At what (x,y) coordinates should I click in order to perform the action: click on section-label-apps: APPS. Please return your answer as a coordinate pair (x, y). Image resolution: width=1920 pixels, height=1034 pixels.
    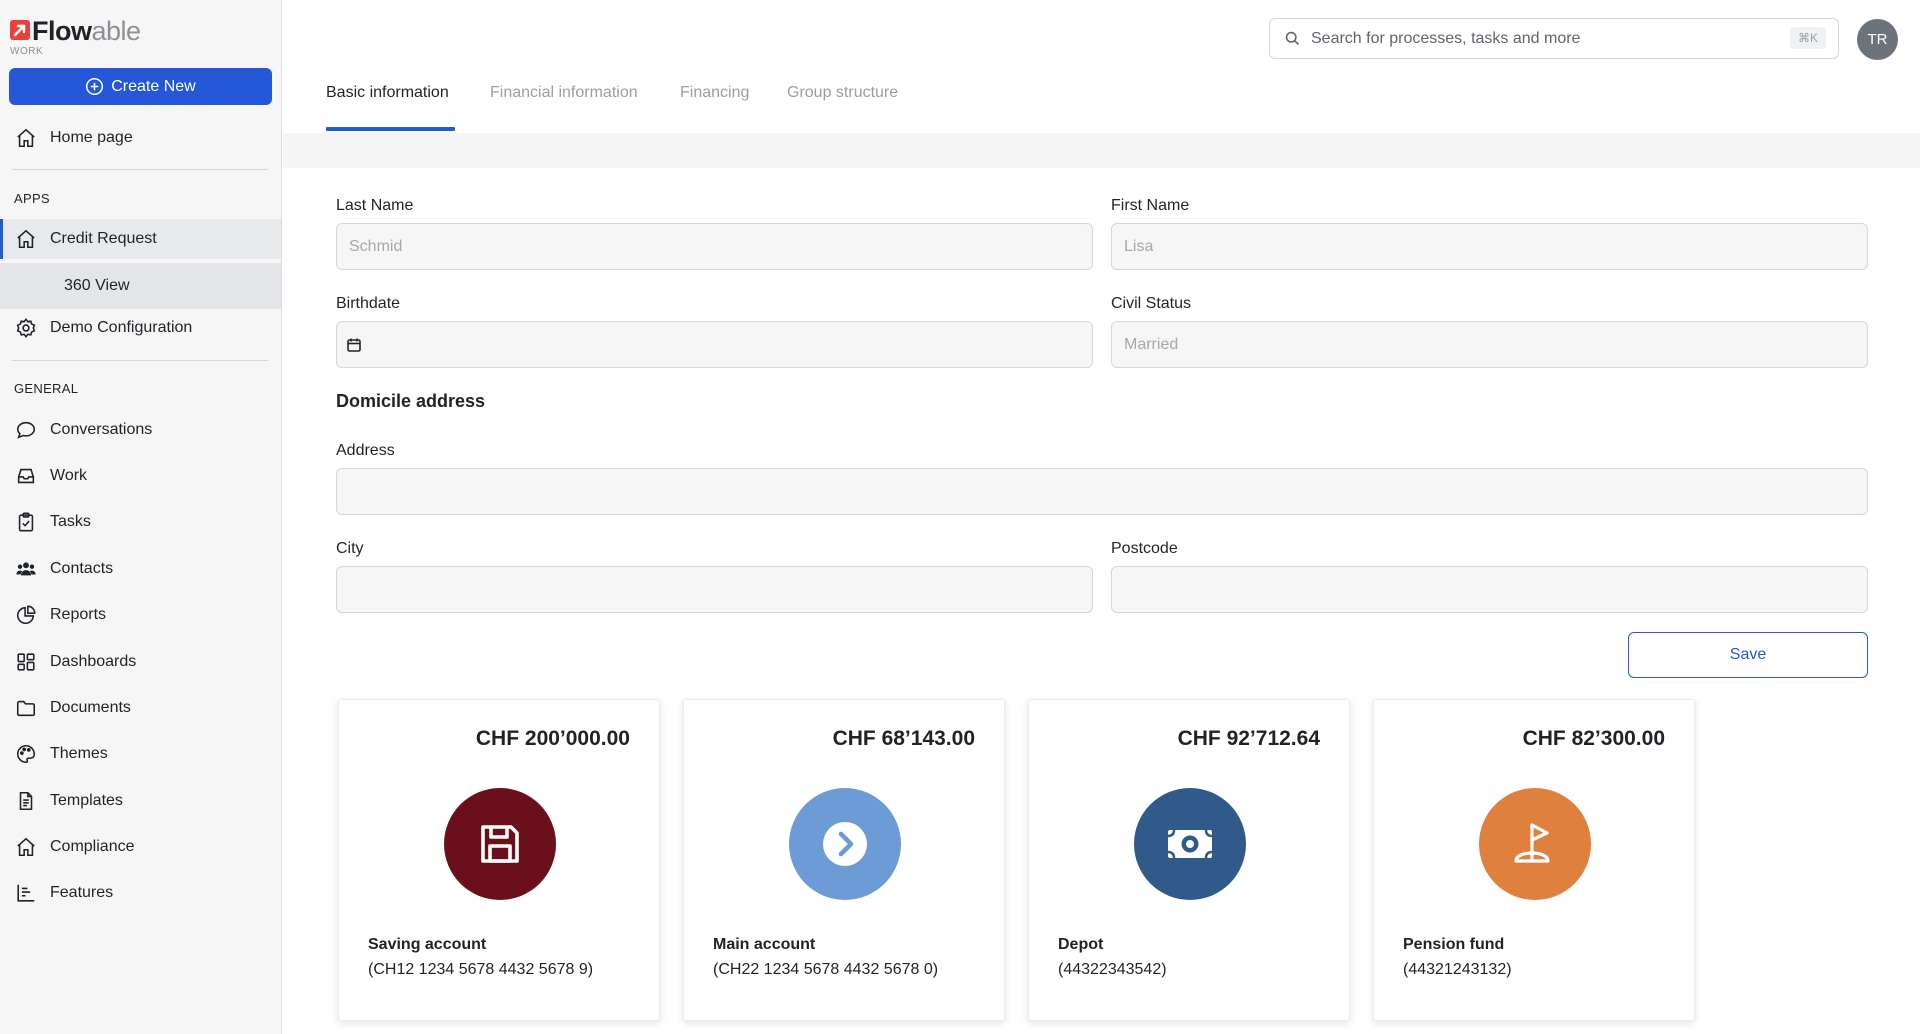
    Looking at the image, I should click on (32, 198).